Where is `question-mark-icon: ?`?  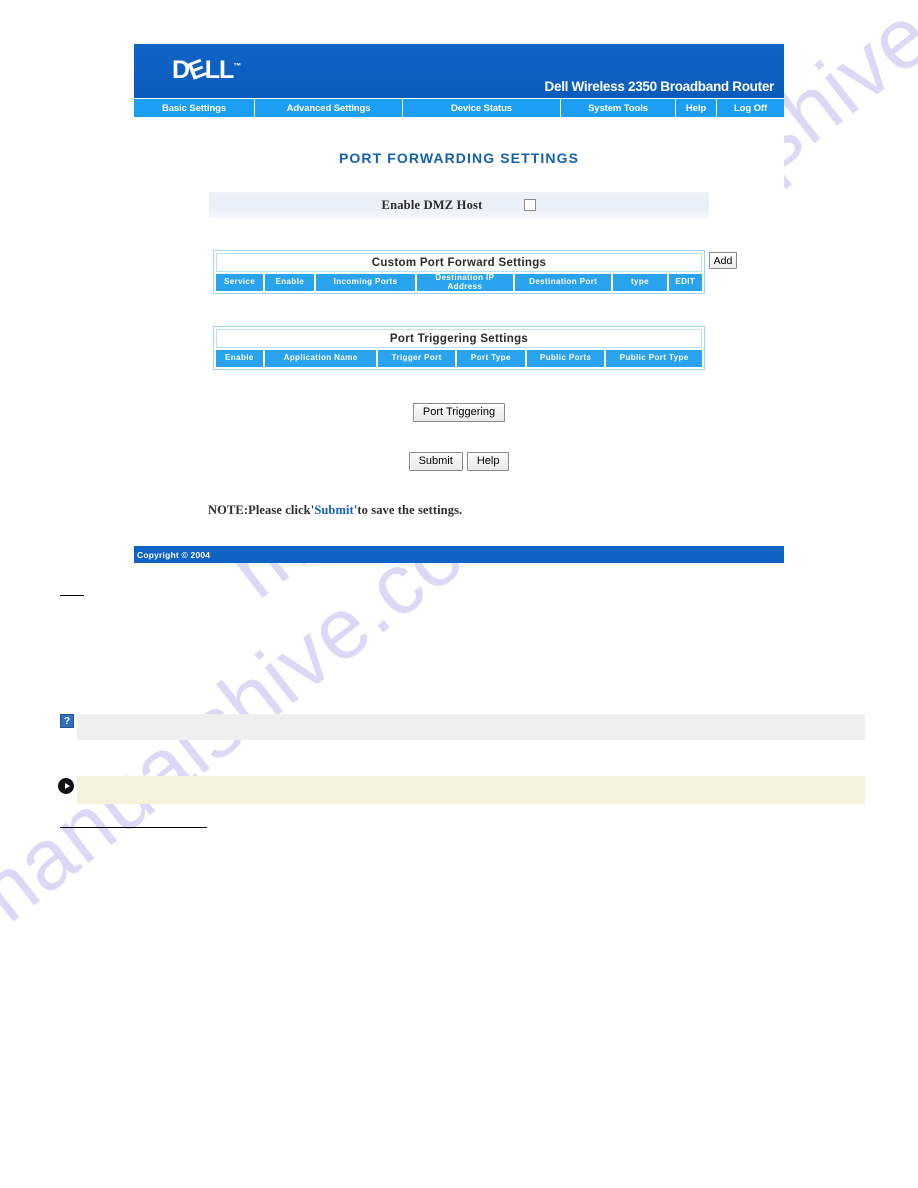 question-mark-icon: ? is located at coordinates (67, 721).